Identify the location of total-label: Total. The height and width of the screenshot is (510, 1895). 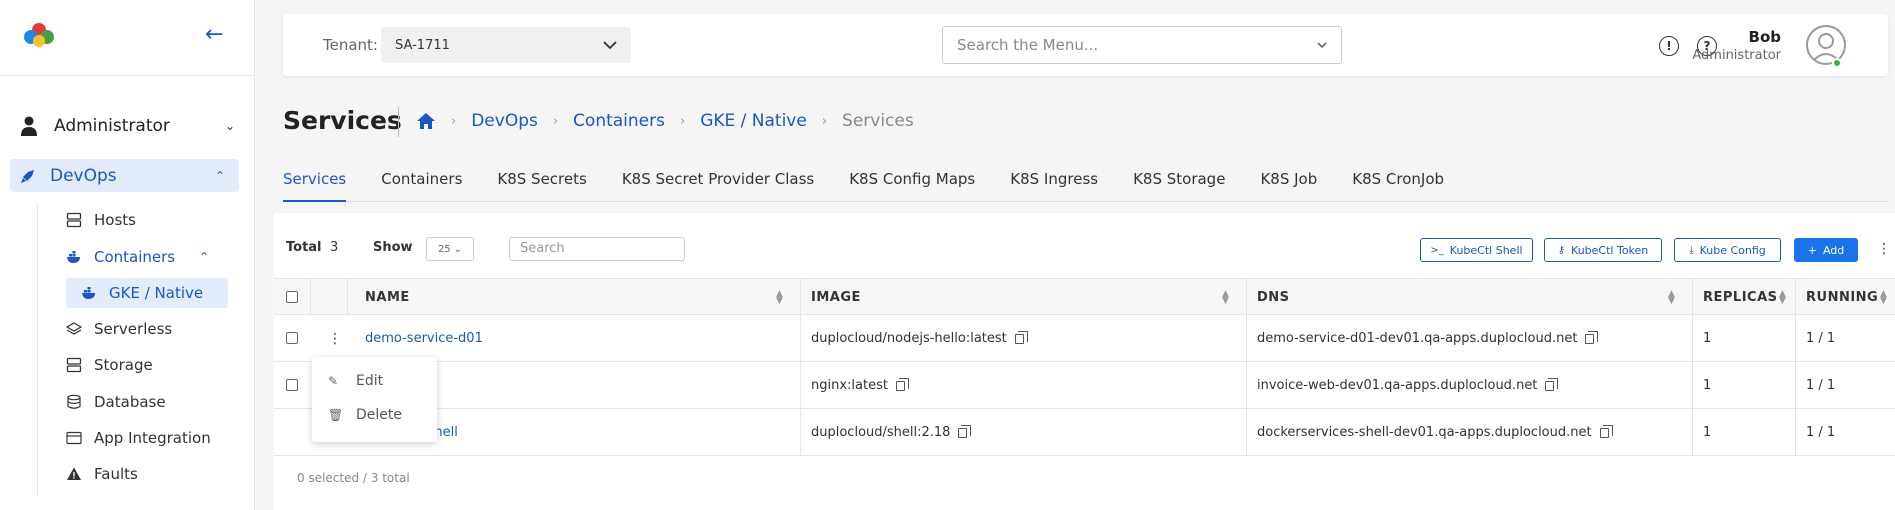
(304, 247).